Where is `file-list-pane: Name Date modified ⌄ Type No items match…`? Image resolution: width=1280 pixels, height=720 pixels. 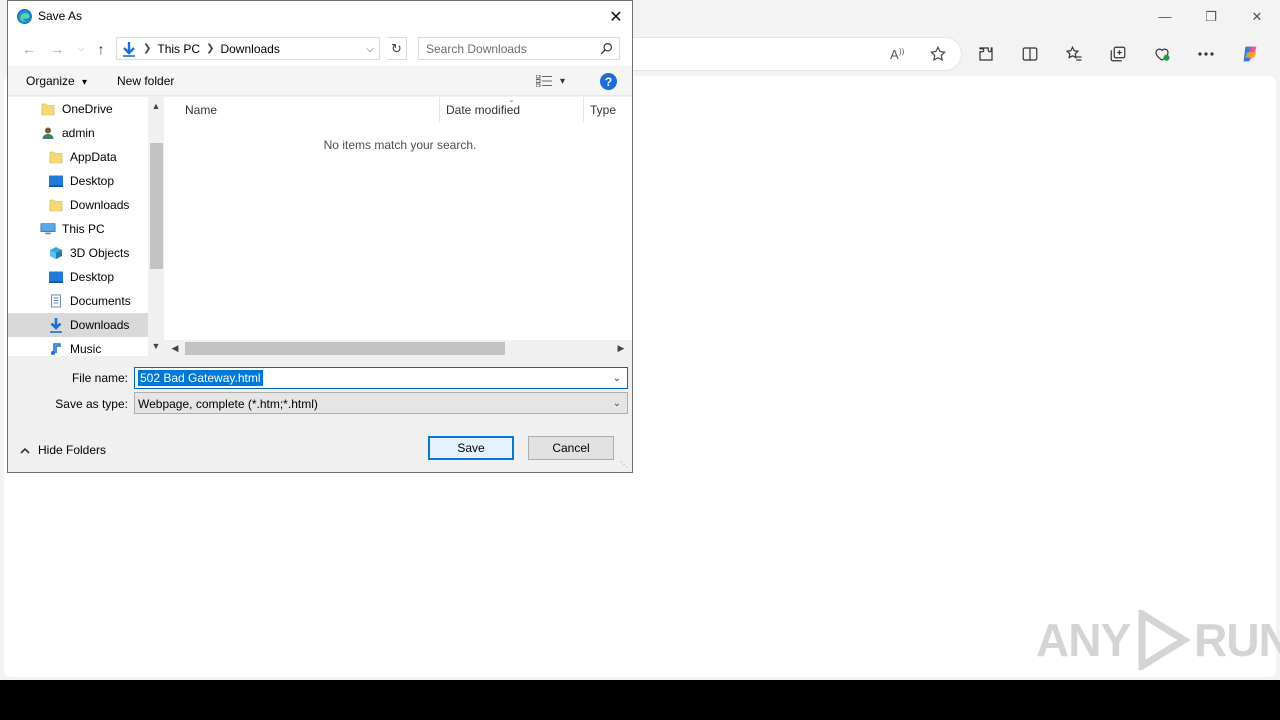 file-list-pane: Name Date modified ⌄ Type No items match… is located at coordinates (398, 225).